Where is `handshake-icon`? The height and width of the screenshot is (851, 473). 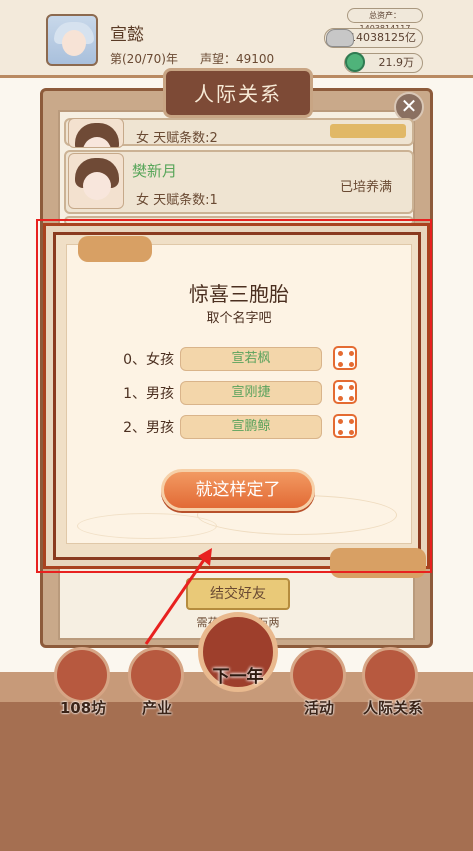
handshake-icon is located at coordinates (390, 675).